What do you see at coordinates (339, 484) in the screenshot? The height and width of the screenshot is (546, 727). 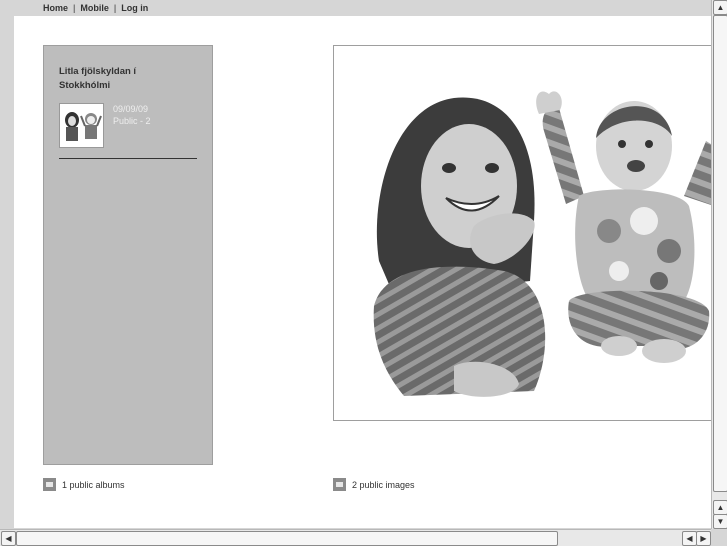 I see `camera-icon` at bounding box center [339, 484].